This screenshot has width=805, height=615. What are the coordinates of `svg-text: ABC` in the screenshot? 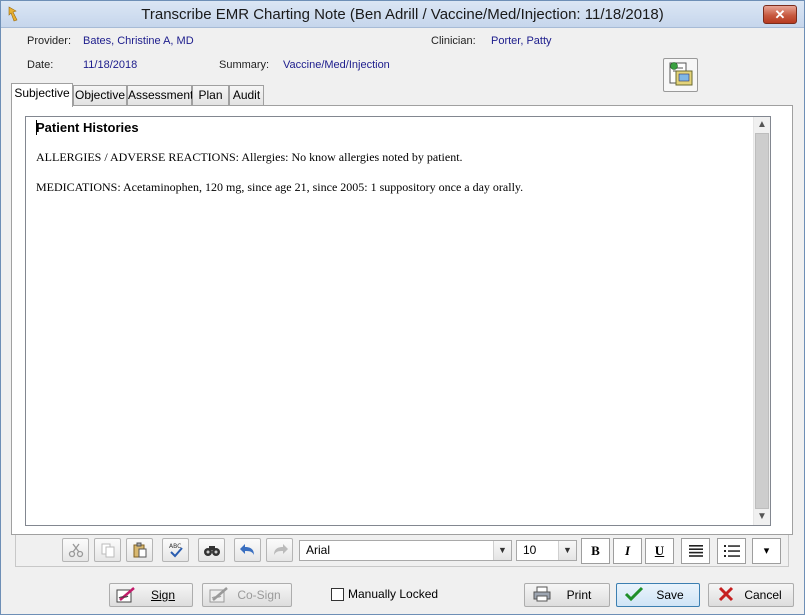 It's located at (175, 546).